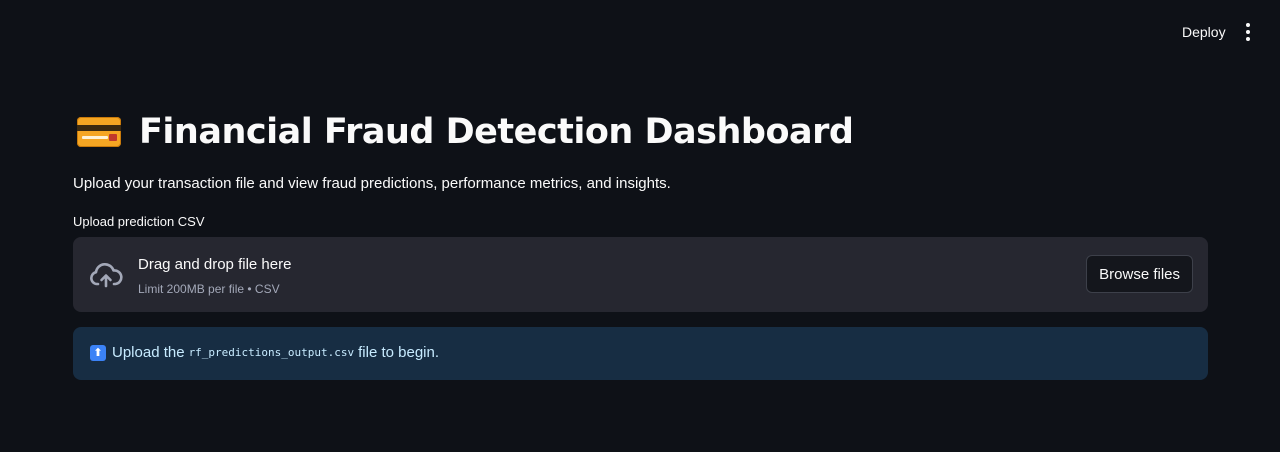 The width and height of the screenshot is (1280, 452). I want to click on page-header: Financial Fraud Detection Dashboard, so click(465, 132).